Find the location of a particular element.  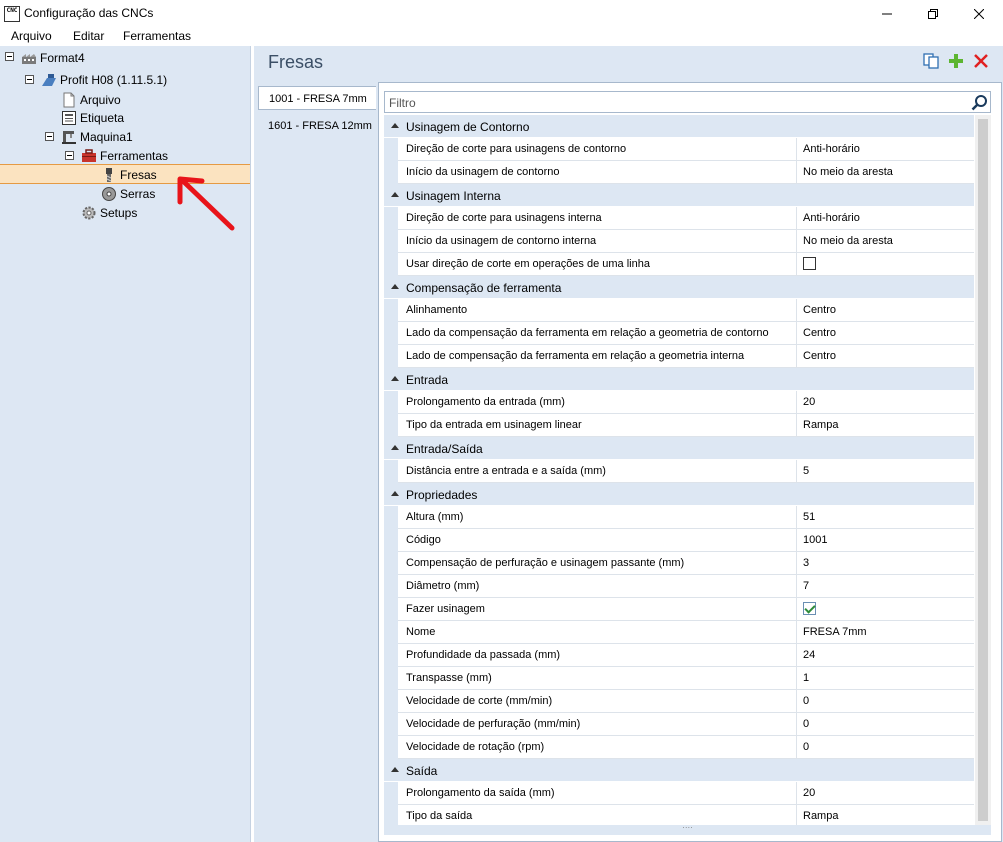

tree-item-maquina1: Maquina1 is located at coordinates (97, 136).